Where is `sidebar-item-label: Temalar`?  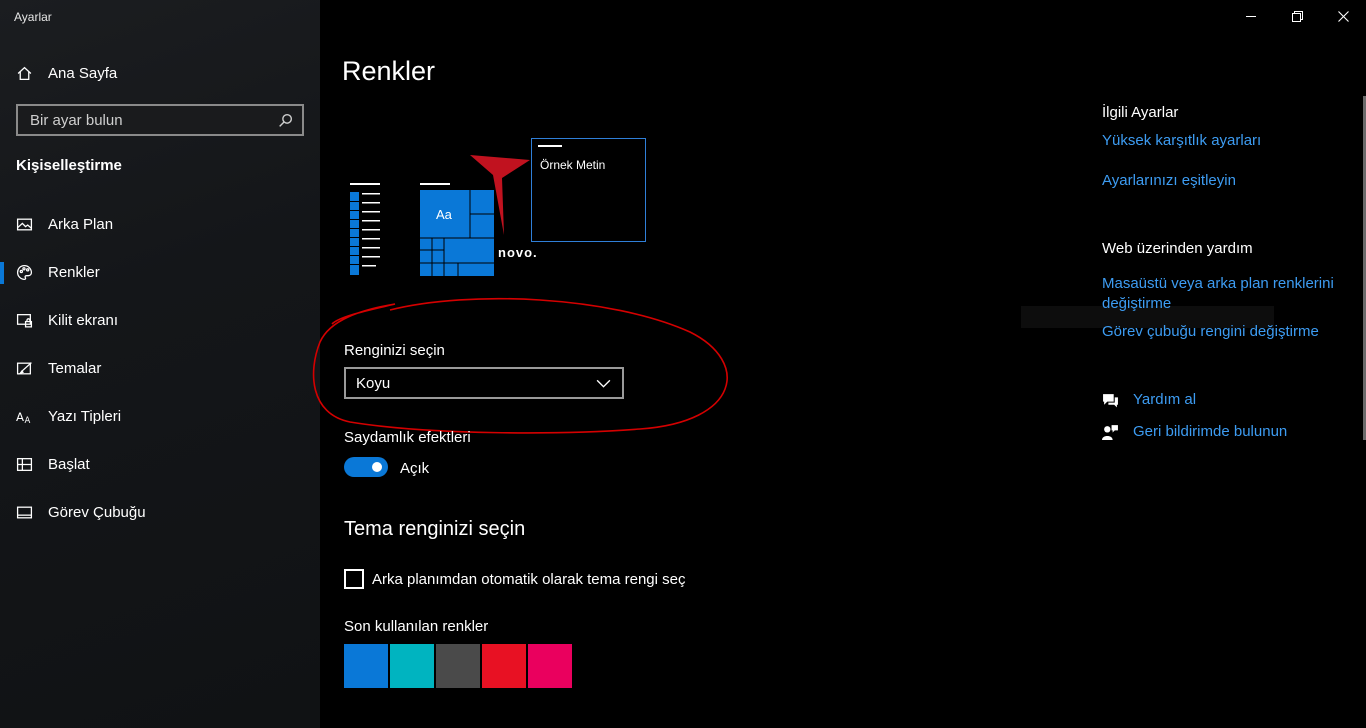 sidebar-item-label: Temalar is located at coordinates (75, 368).